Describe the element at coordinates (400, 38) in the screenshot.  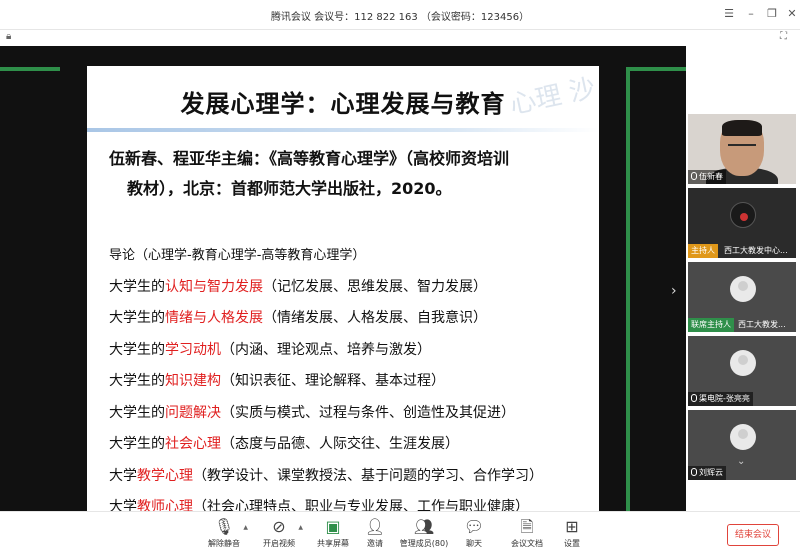
I see `top-strip: 🔒︎ ⛶` at that location.